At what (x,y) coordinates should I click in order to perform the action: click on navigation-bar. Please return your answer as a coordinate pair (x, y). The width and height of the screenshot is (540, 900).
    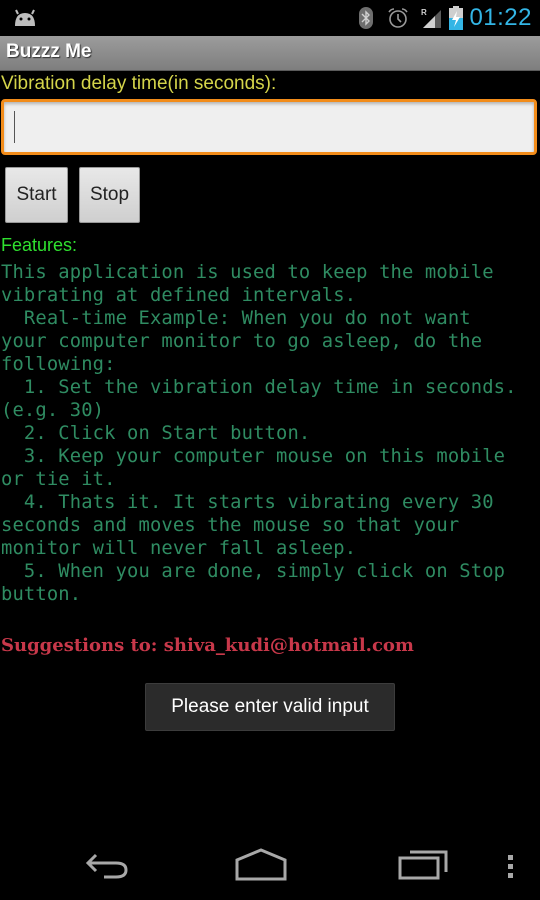
    Looking at the image, I should click on (270, 864).